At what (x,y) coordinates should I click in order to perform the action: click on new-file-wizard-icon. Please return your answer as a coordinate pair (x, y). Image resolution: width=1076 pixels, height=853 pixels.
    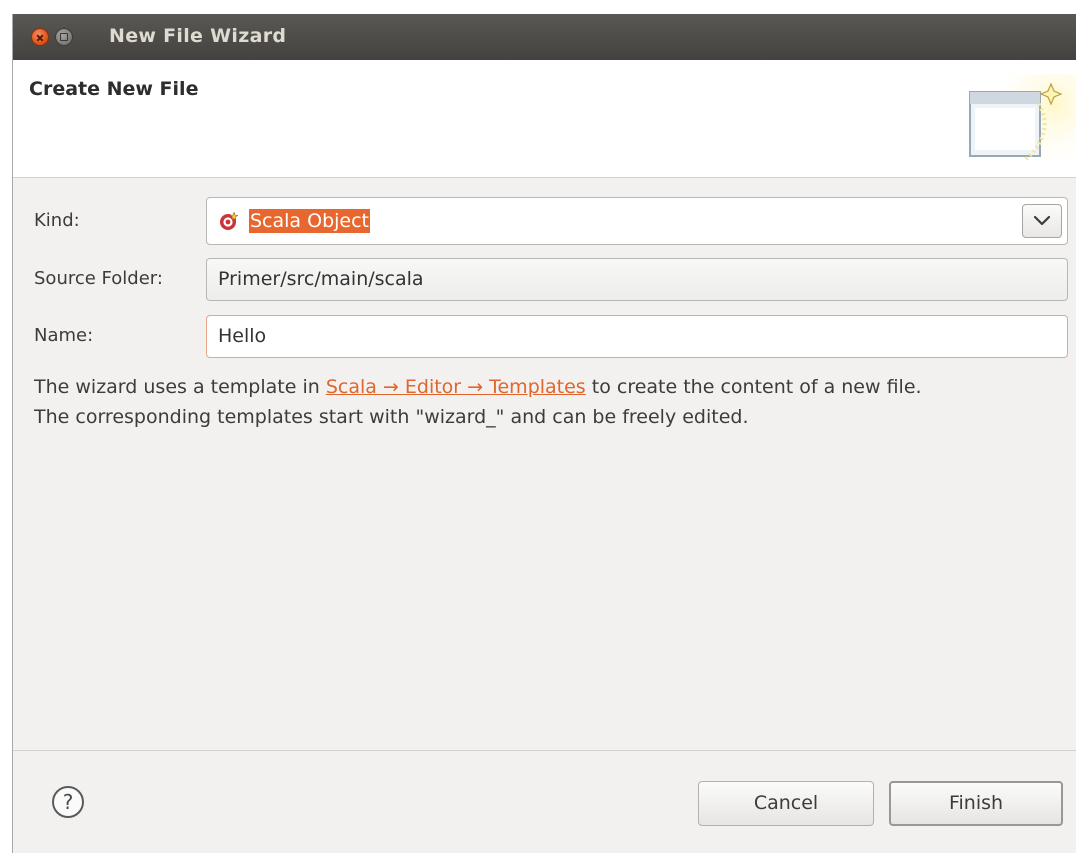
    Looking at the image, I should click on (1022, 124).